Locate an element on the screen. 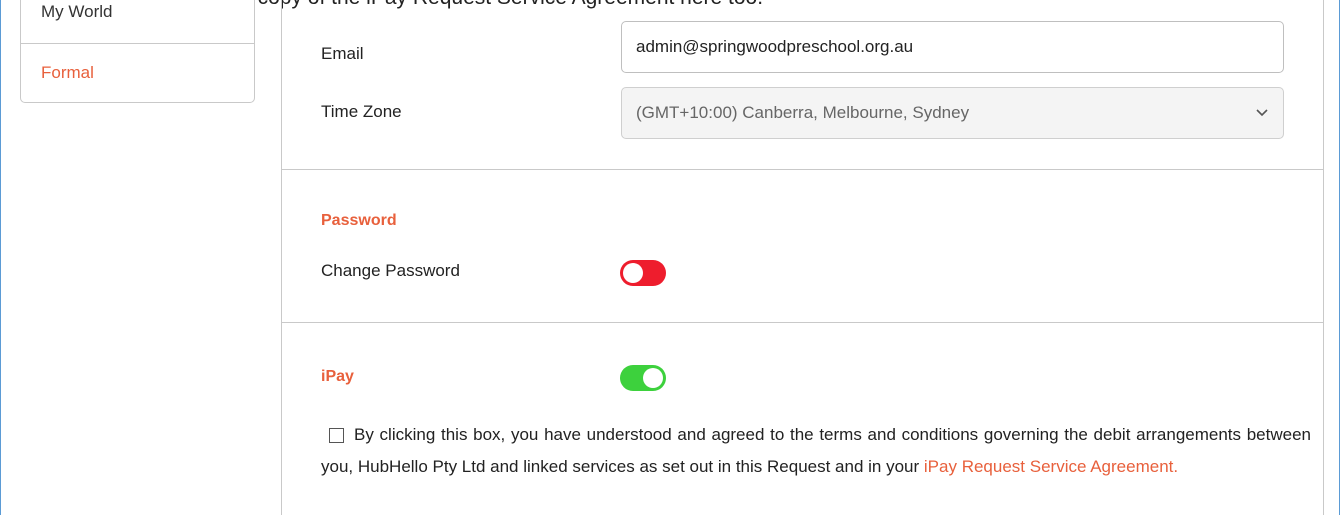 Image resolution: width=1340 pixels, height=515 pixels. sidebar-divider is located at coordinates (137, 43).